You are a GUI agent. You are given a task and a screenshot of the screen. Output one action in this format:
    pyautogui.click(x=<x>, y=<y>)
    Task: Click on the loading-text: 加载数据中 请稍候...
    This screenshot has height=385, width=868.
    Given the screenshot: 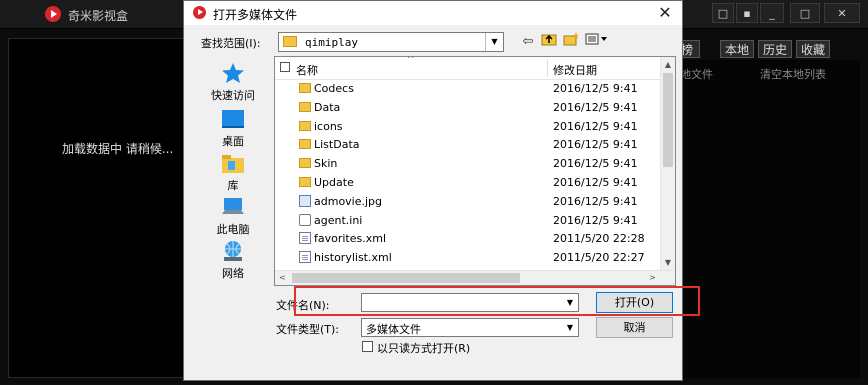 What is the action you would take?
    pyautogui.click(x=118, y=149)
    